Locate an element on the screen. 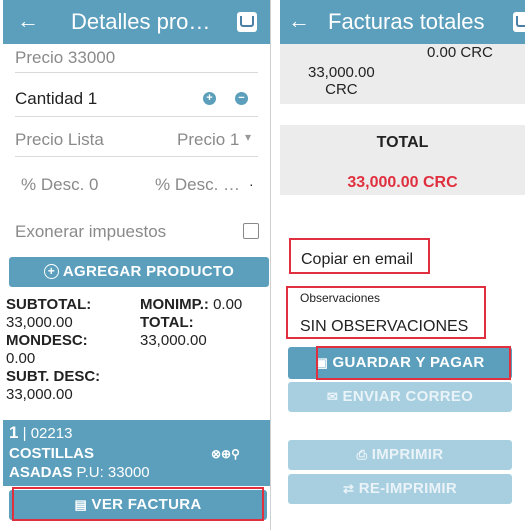  monimp-label: MONIMP.: is located at coordinates (174, 304).